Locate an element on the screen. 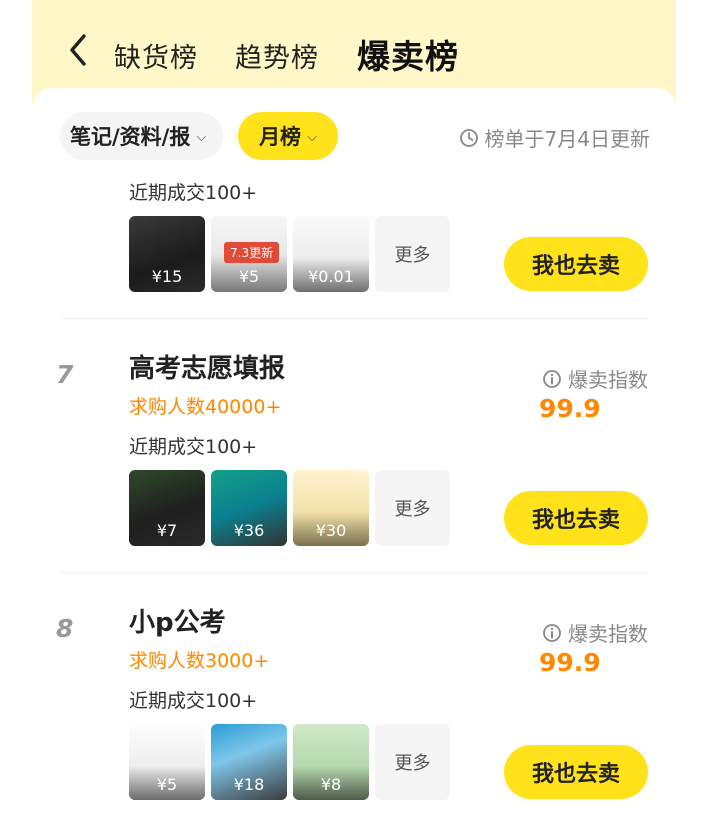  demand-count: 求购人数40000+ is located at coordinates (205, 407).